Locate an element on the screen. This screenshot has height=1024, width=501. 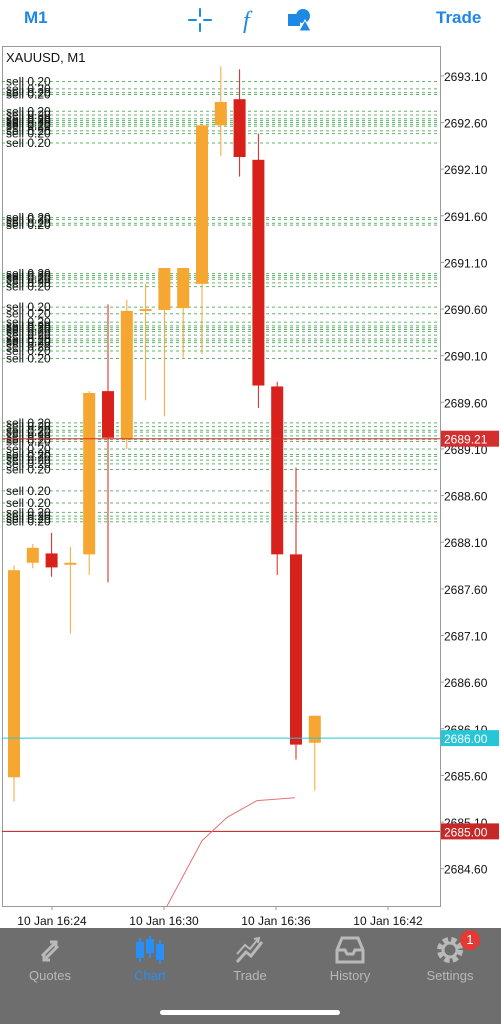
y-tick-label: 2690.60 is located at coordinates (466, 310).